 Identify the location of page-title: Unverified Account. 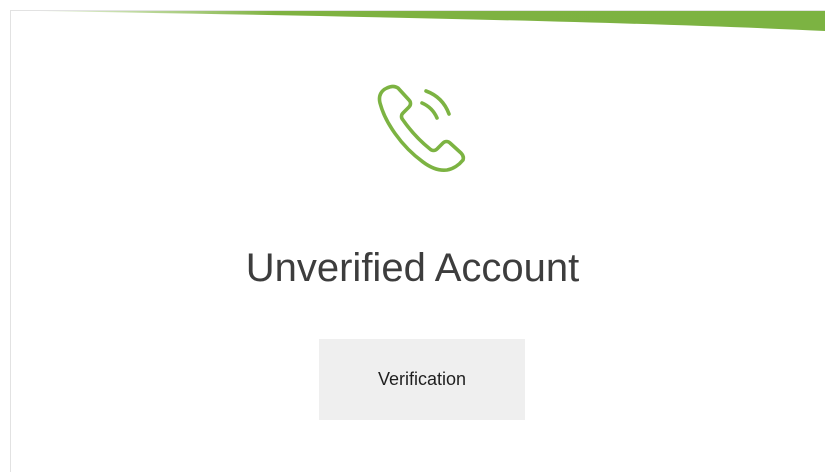
(412, 268).